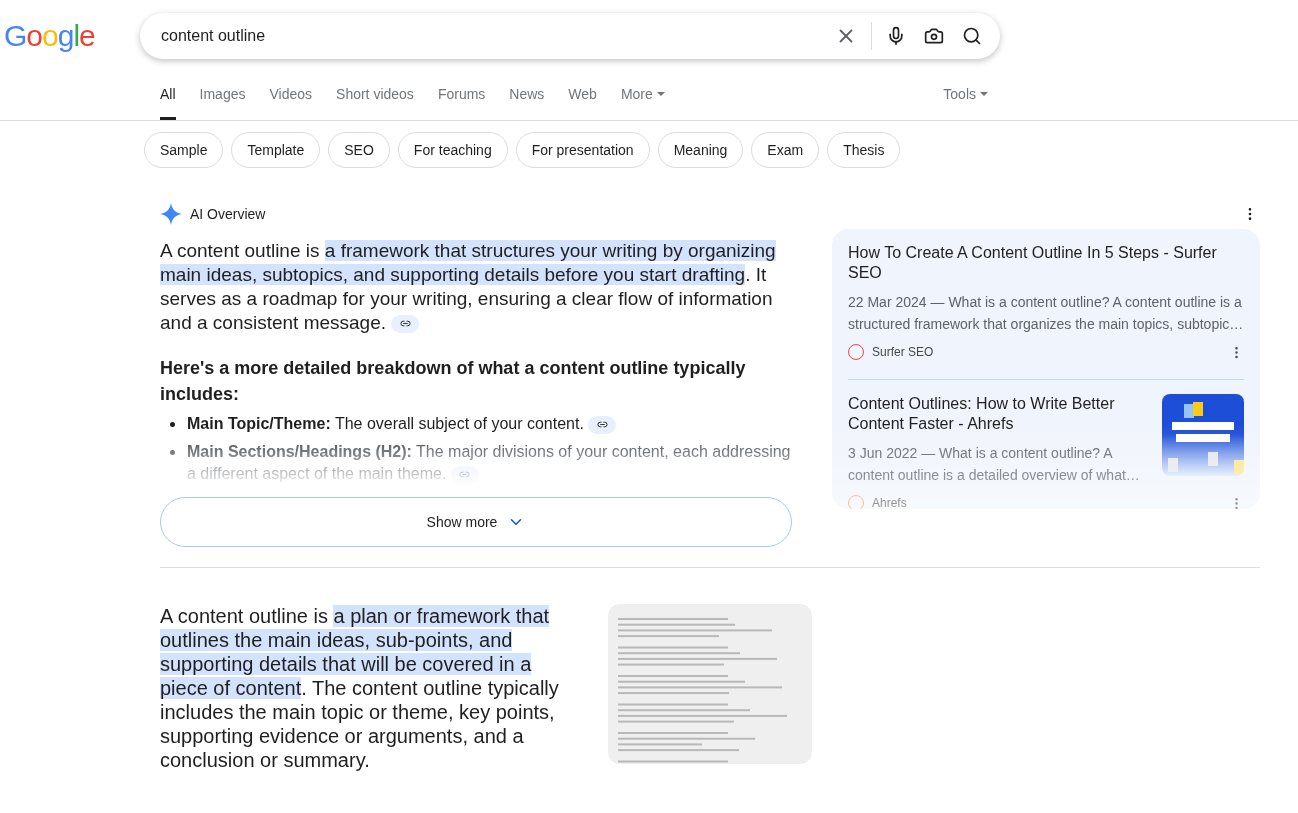 The height and width of the screenshot is (813, 1298). I want to click on search-tab: Forums, so click(461, 95).